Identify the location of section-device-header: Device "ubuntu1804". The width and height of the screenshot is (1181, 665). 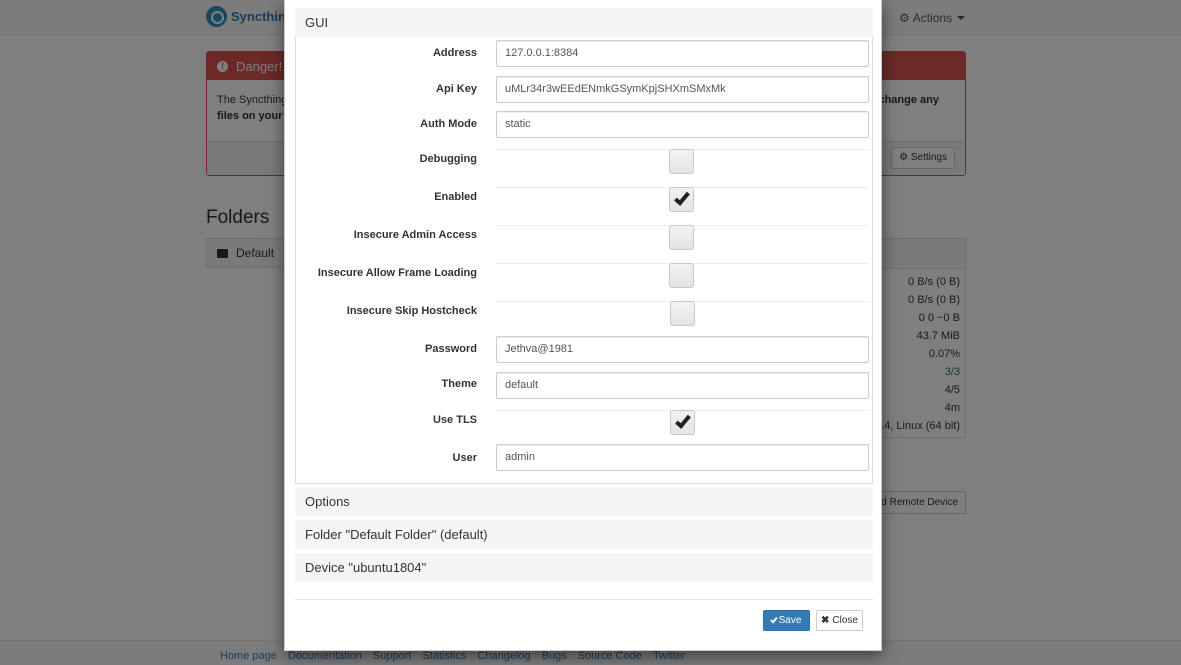
(584, 567).